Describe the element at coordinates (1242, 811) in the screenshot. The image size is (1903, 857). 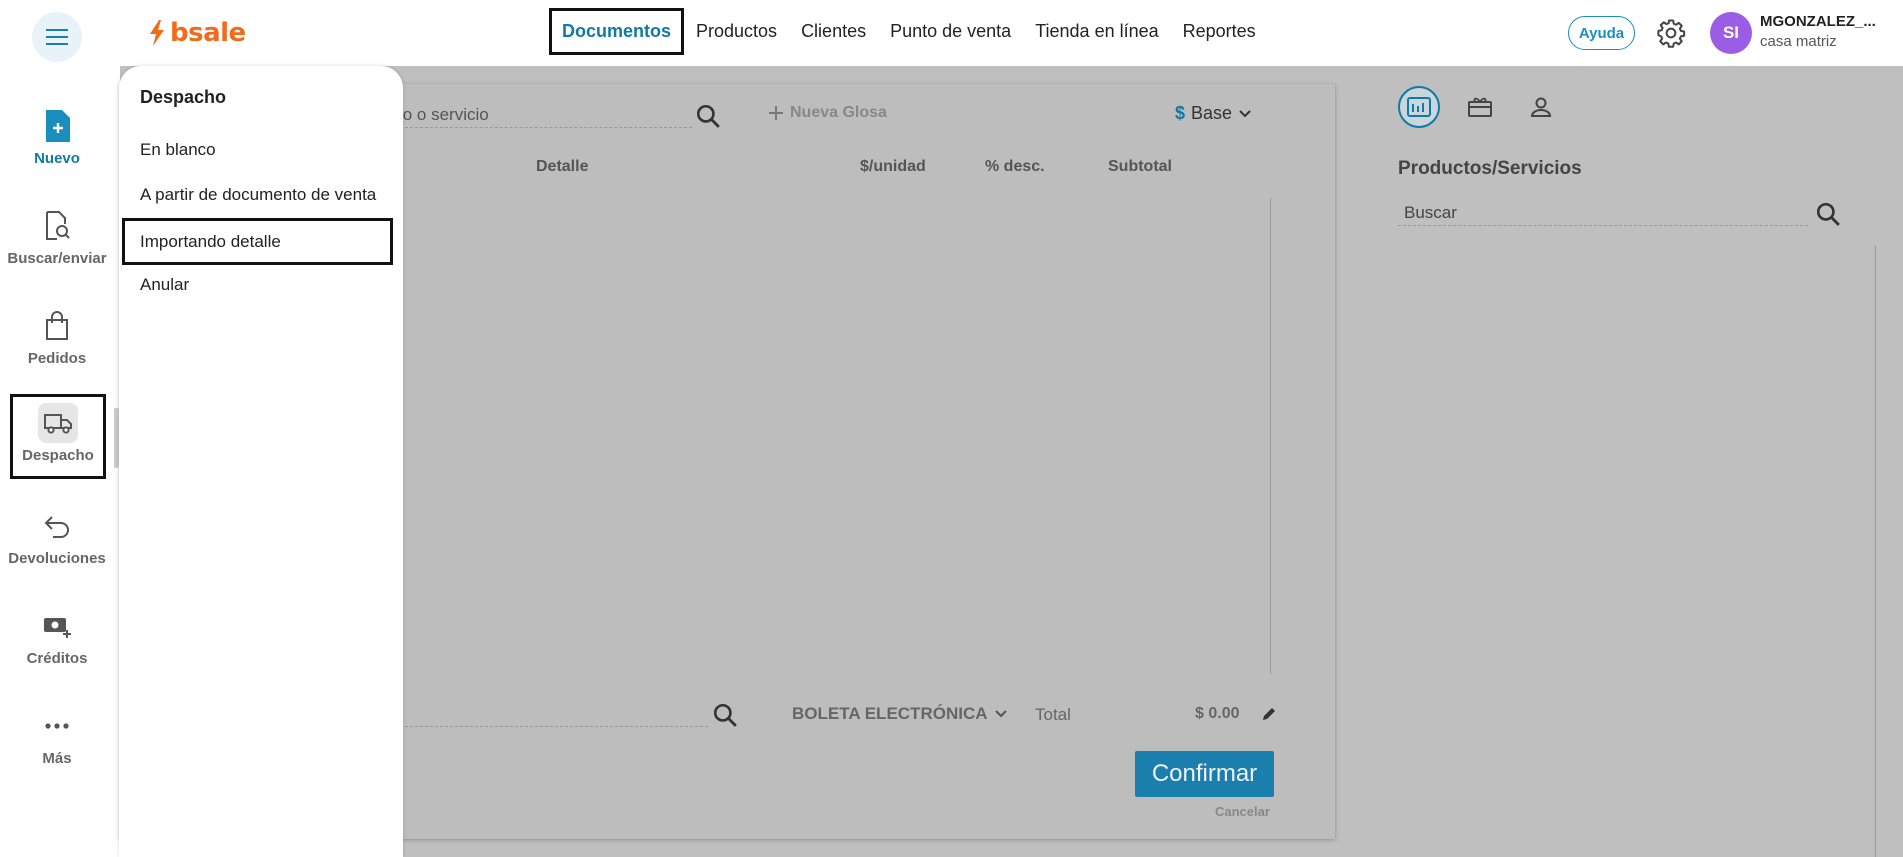
I see `cancel-link: Cancelar` at that location.